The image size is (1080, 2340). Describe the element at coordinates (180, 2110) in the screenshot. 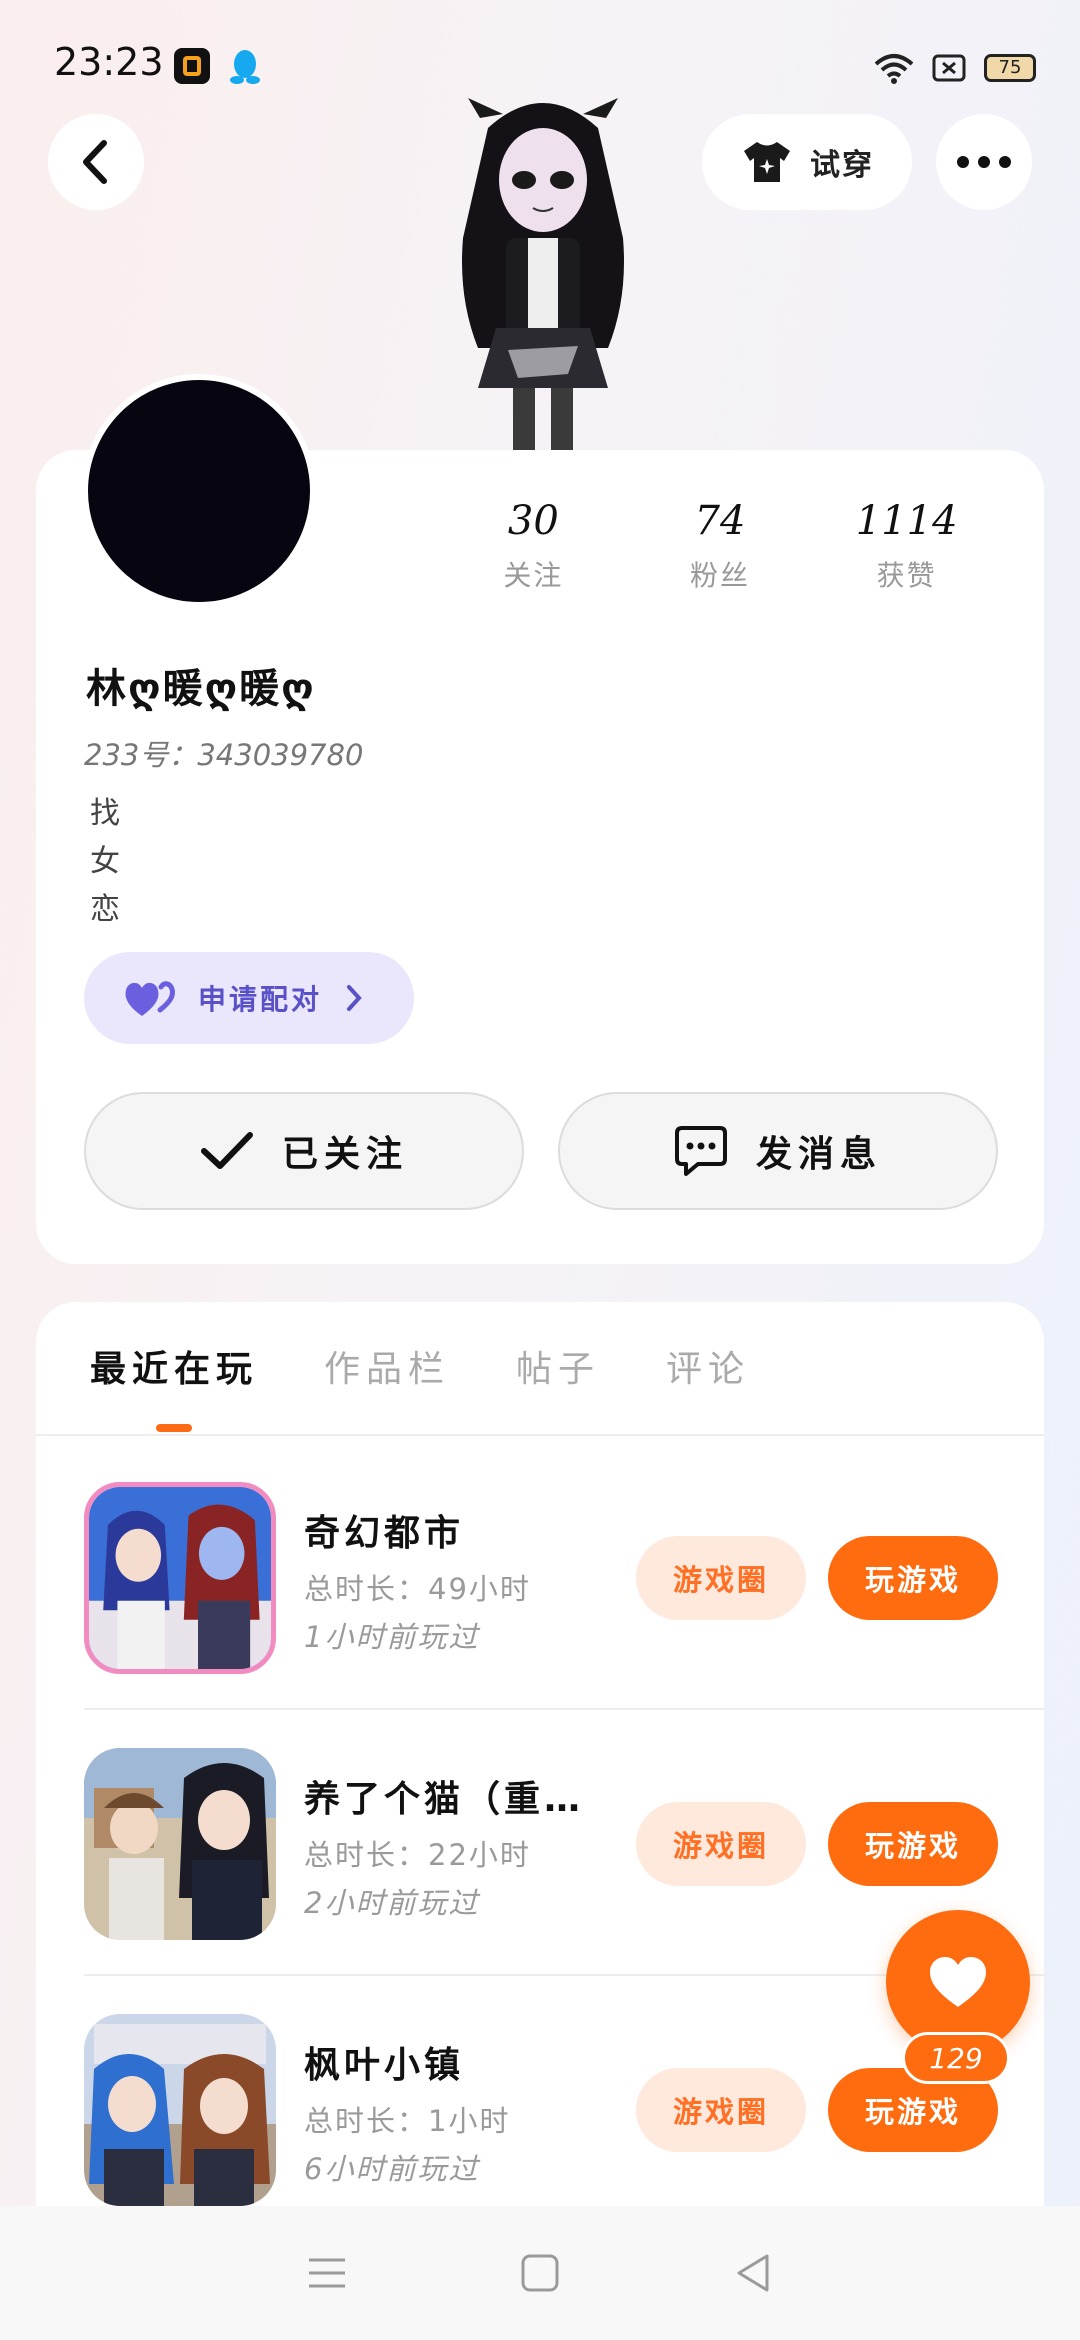

I see `game-icon-maple-town` at that location.